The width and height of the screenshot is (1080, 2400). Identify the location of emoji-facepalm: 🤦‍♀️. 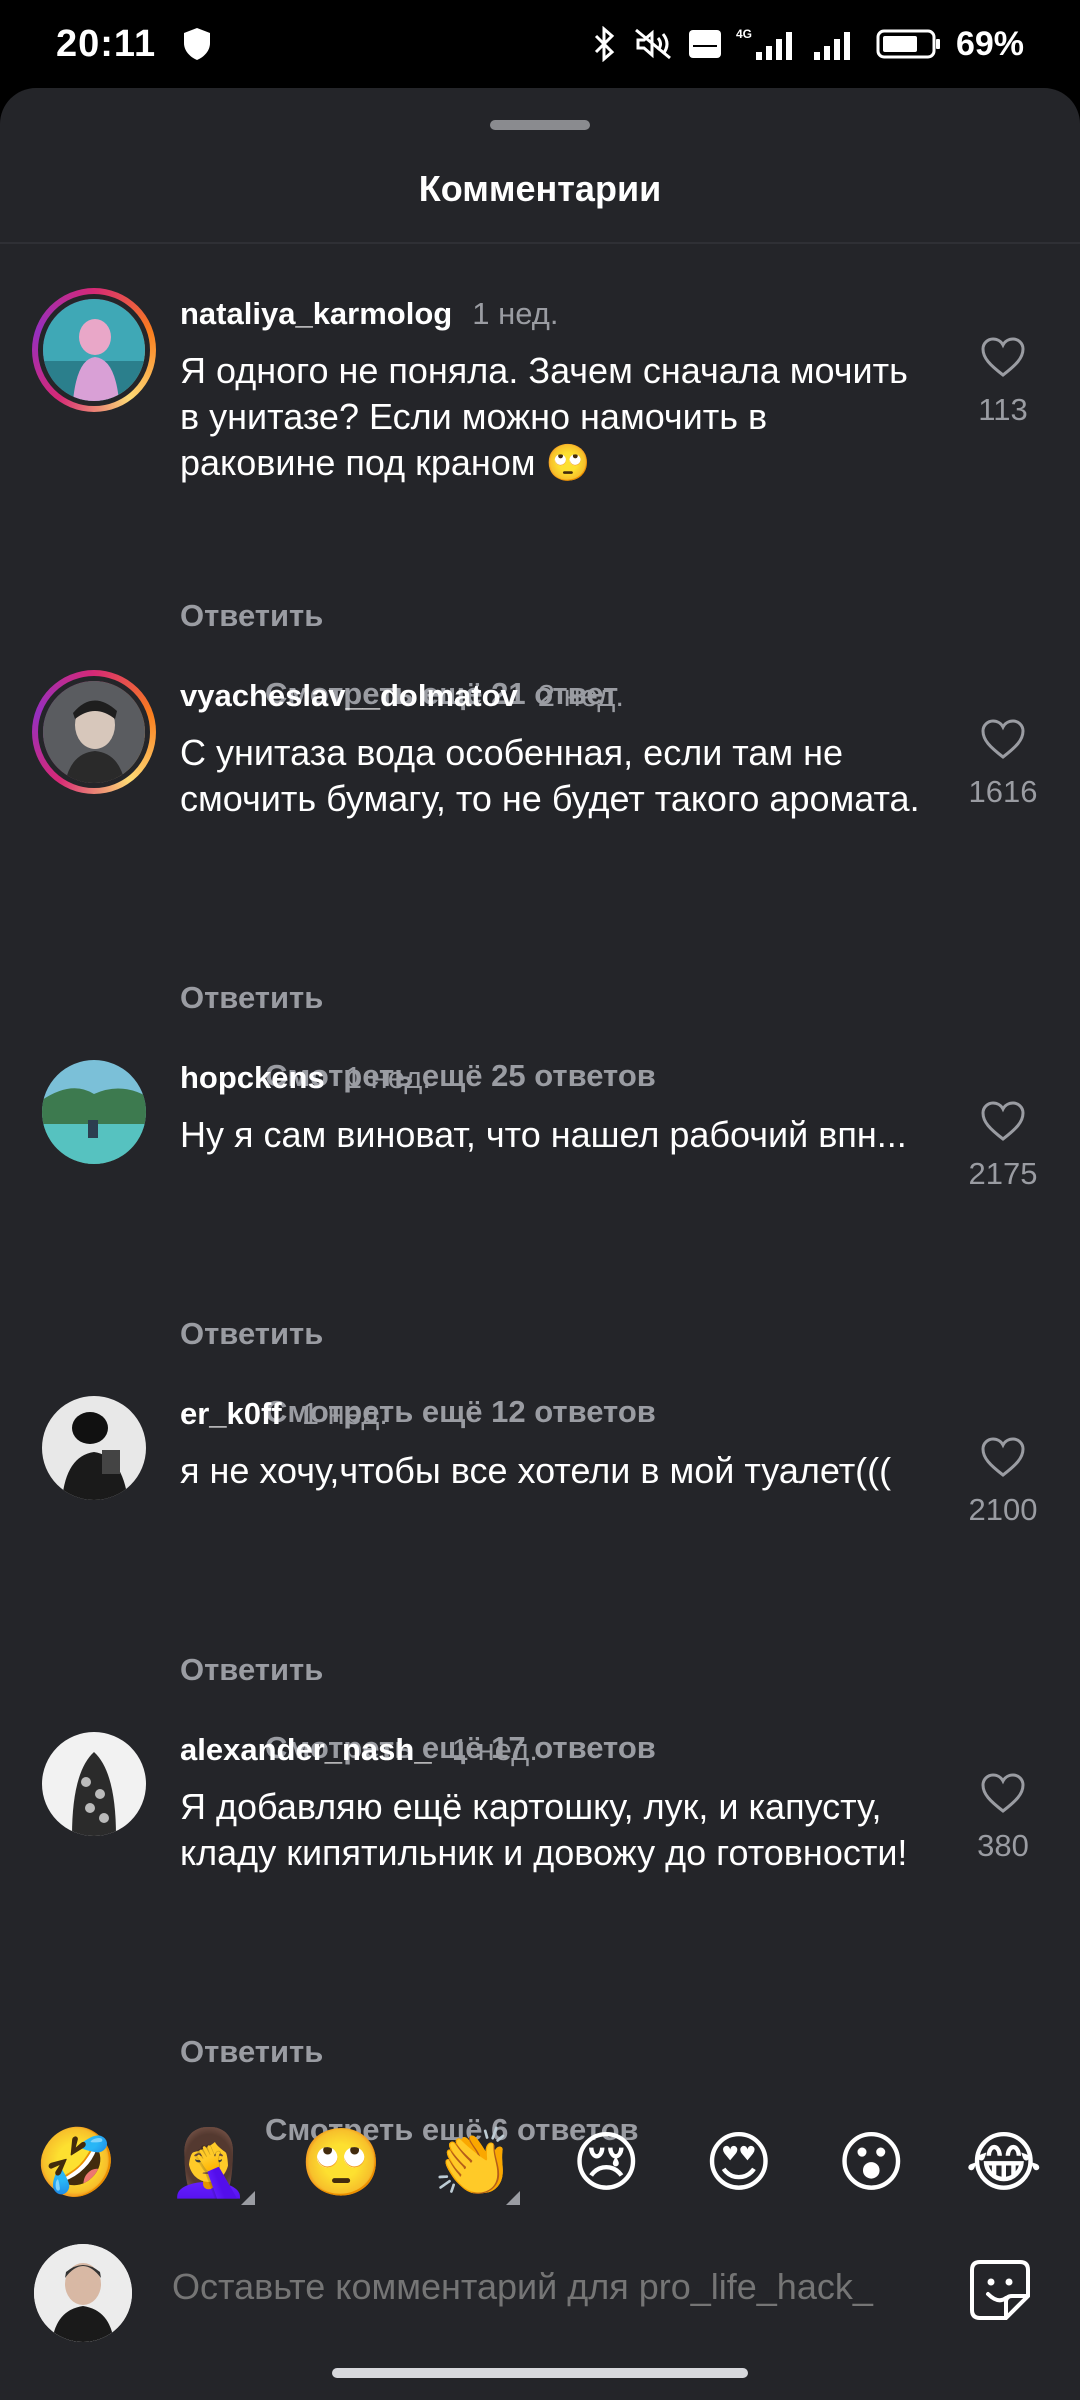
(209, 2167).